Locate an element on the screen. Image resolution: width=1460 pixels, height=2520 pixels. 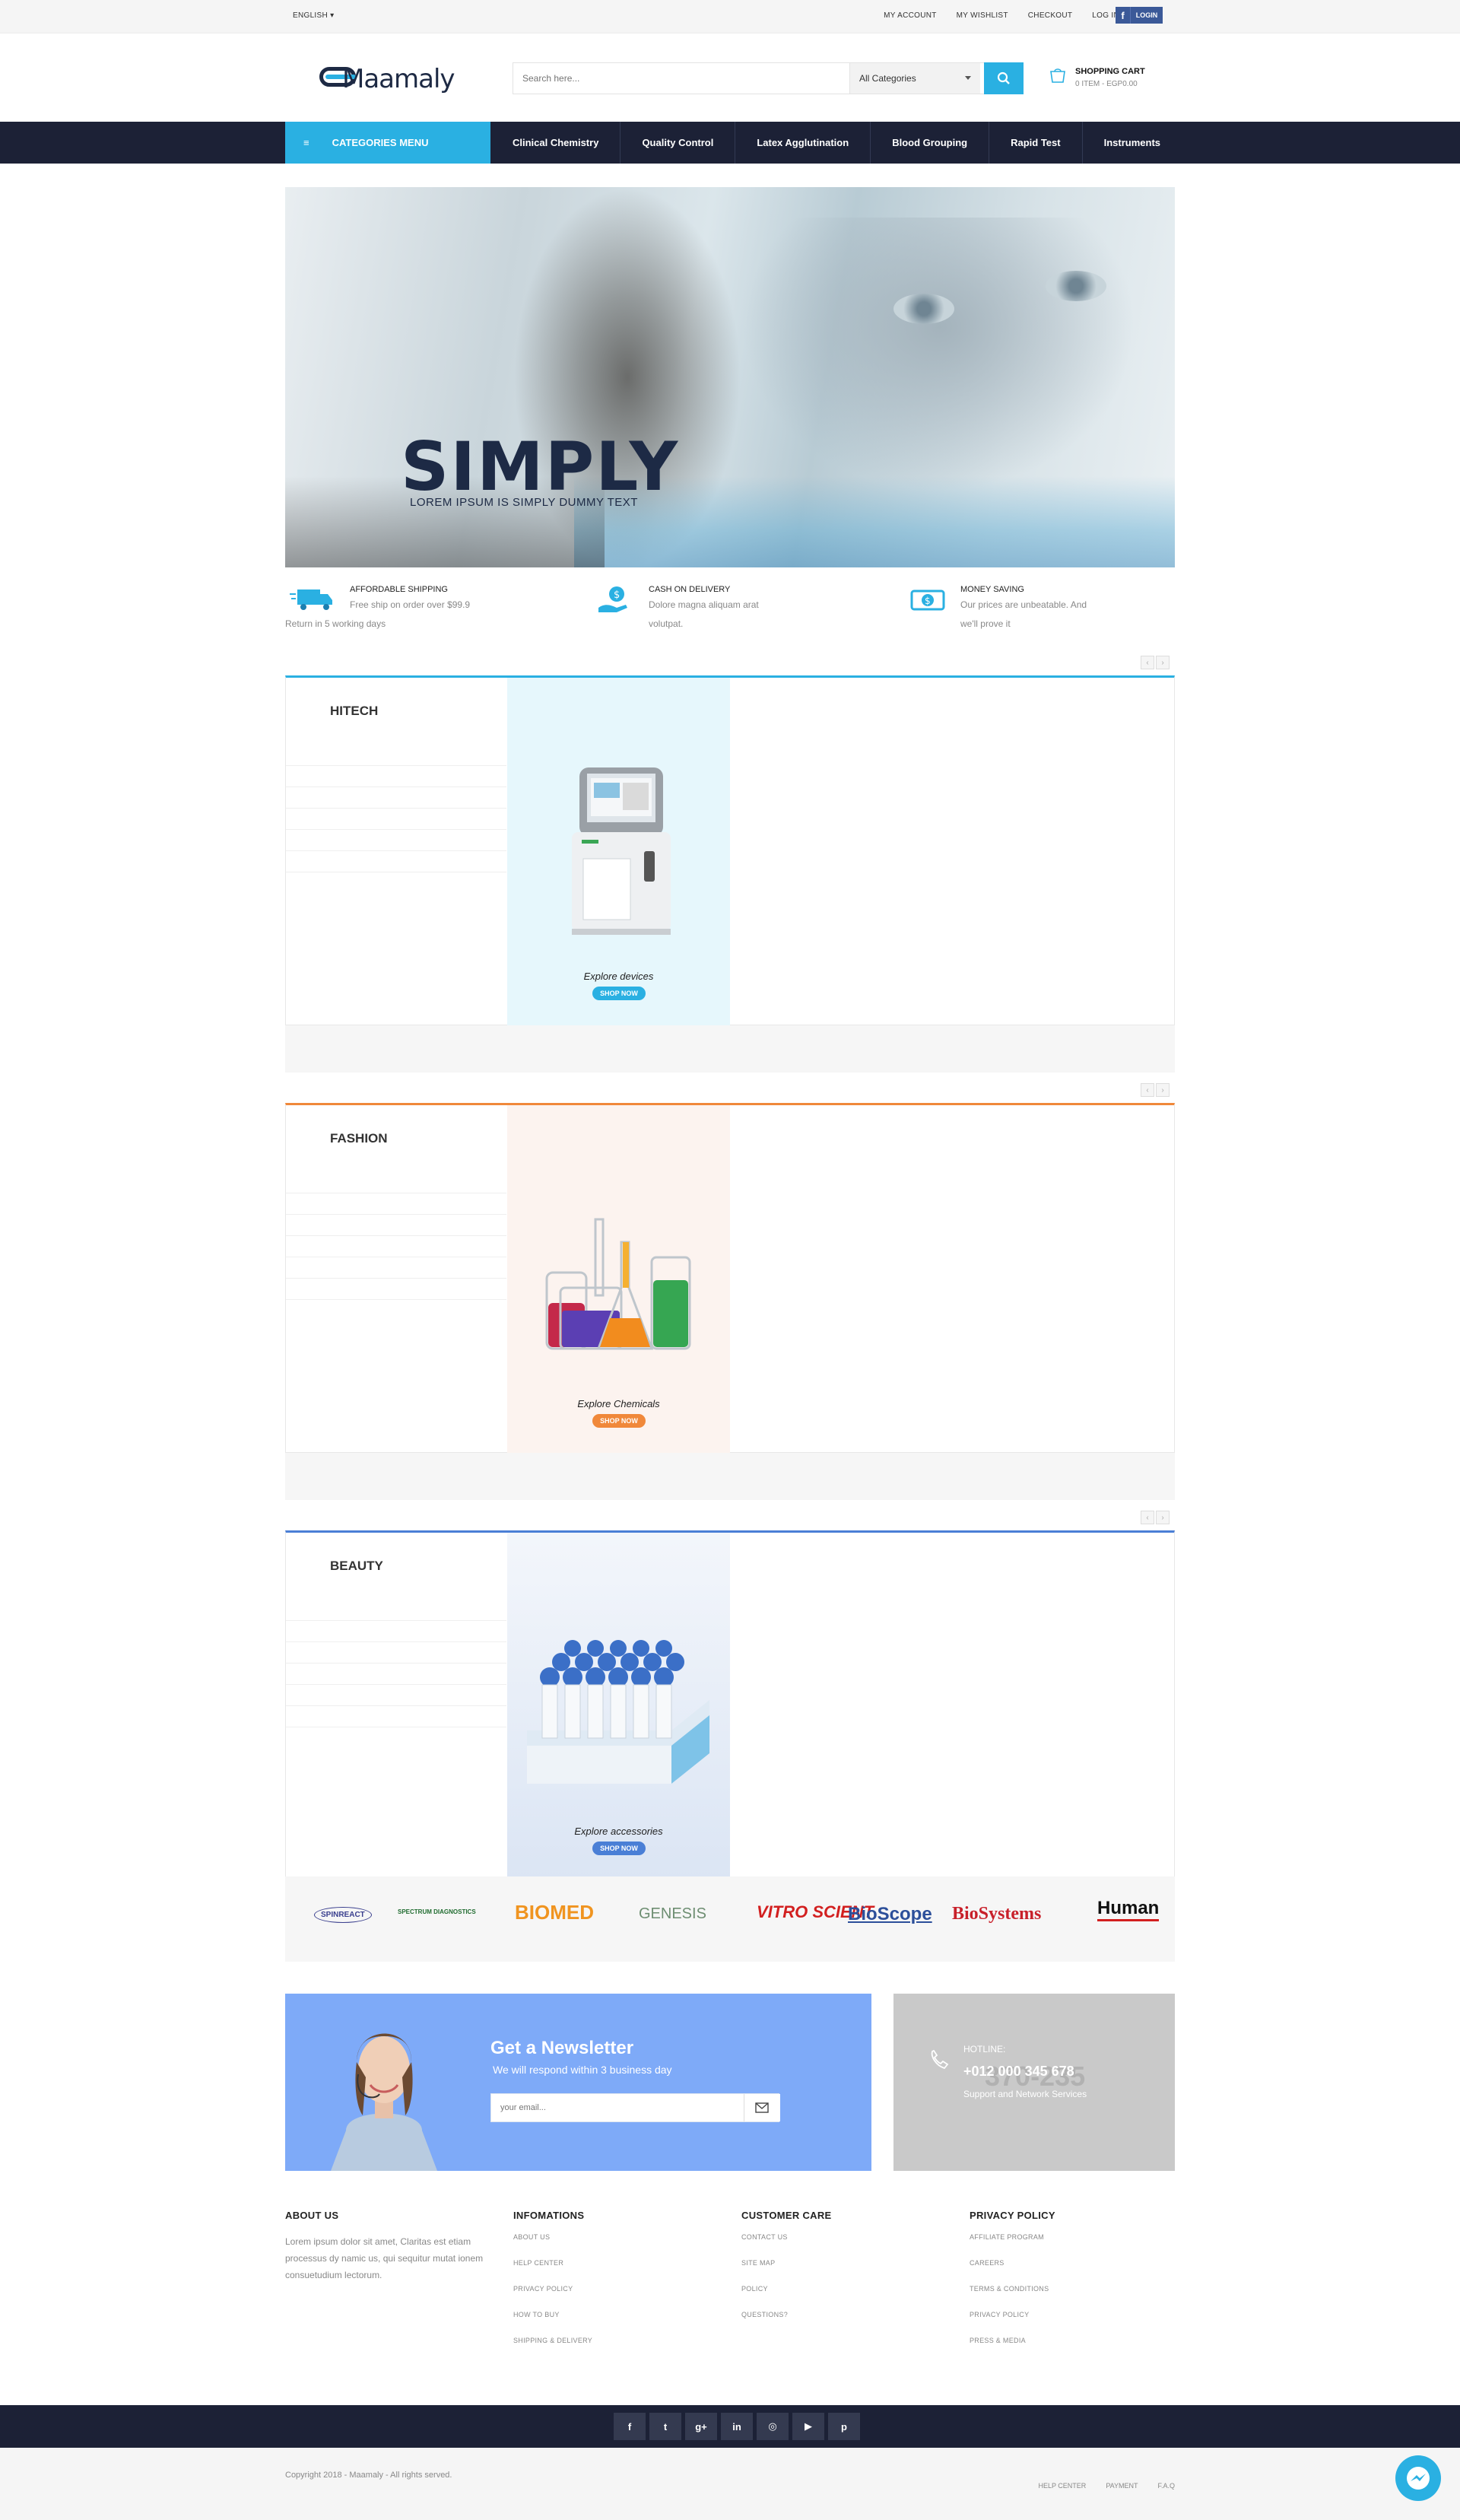
pinterest-icon: p is located at coordinates (844, 2426).